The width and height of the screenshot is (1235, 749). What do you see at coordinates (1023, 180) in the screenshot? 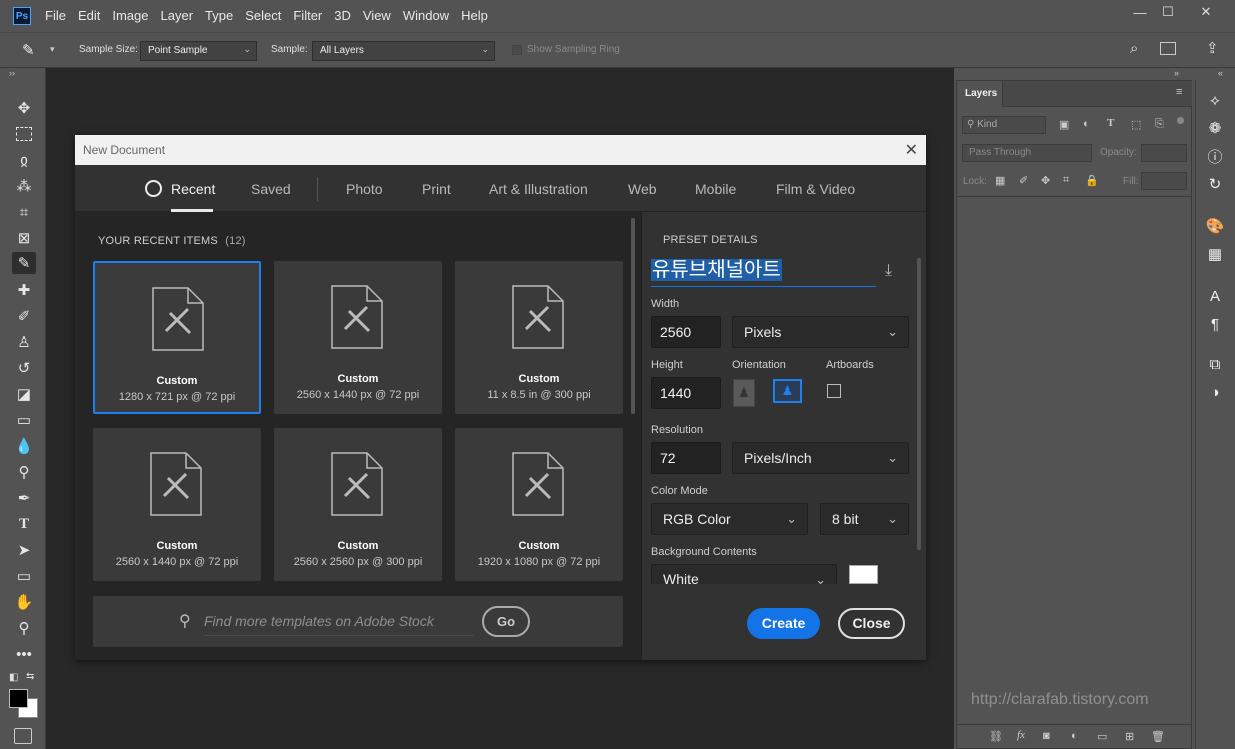
I see `lock-pixels-icon: ✐` at bounding box center [1023, 180].